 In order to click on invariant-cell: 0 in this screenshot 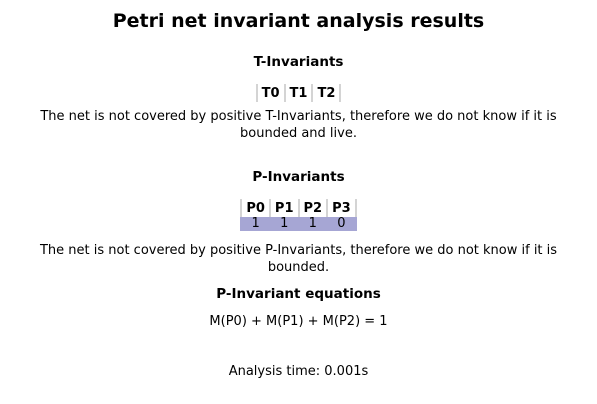, I will do `click(341, 224)`.